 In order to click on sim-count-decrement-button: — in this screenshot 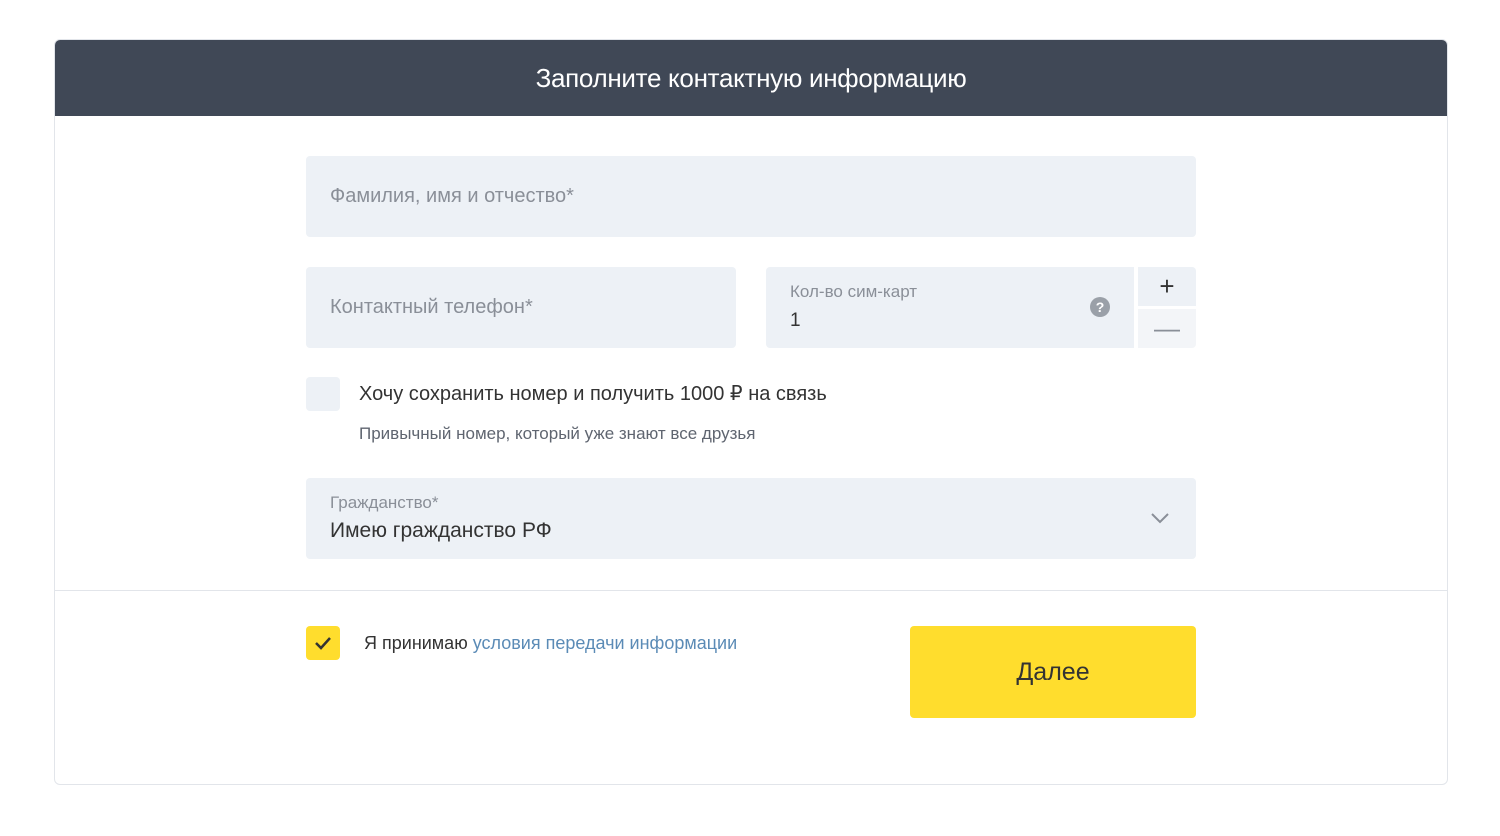, I will do `click(1167, 328)`.